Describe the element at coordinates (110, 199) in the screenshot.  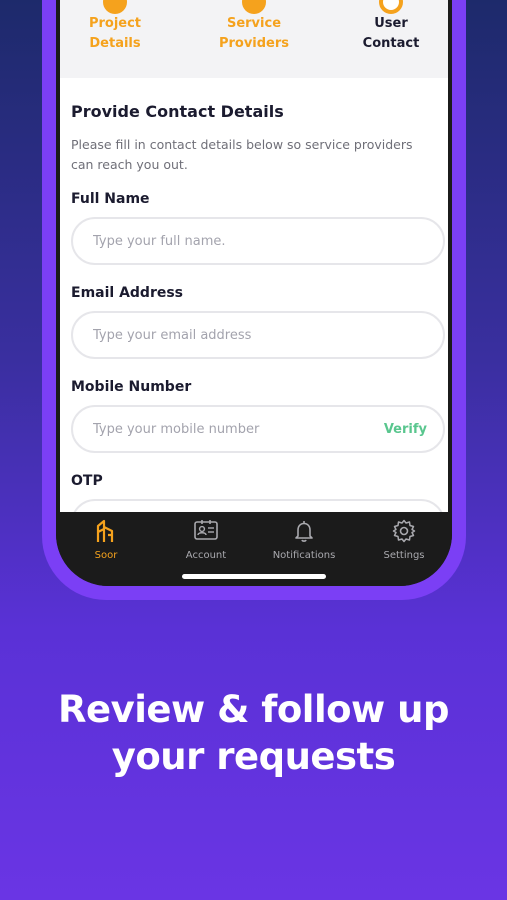
I see `full-name-label: Full Name` at that location.